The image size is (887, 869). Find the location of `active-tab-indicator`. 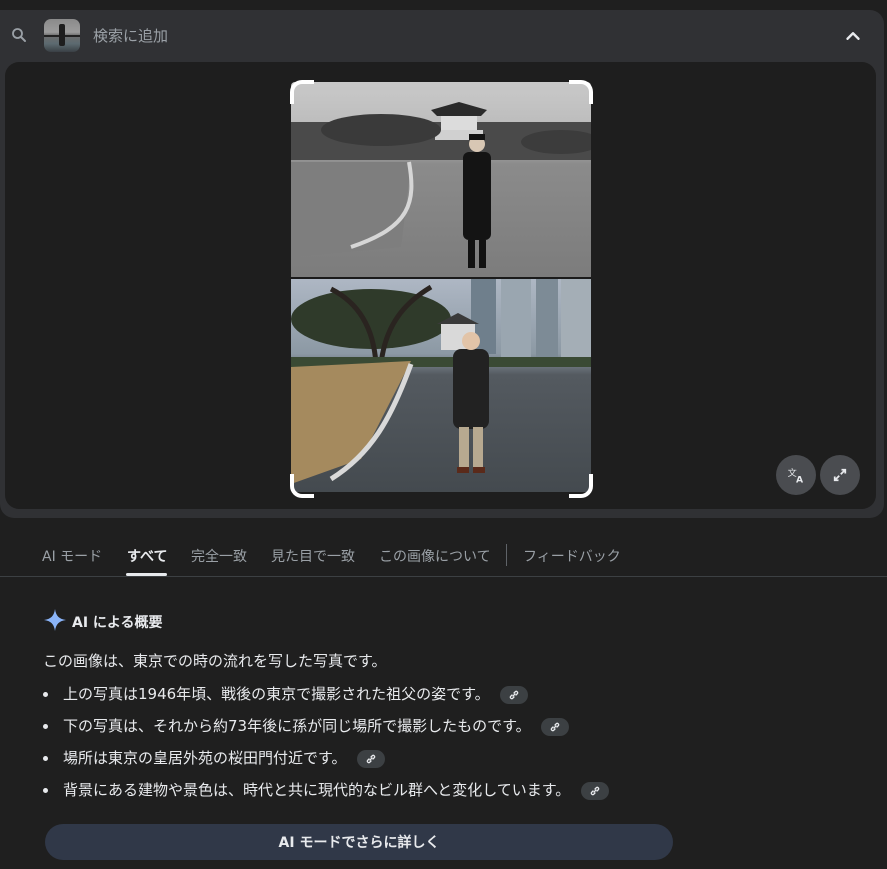

active-tab-indicator is located at coordinates (146, 574).